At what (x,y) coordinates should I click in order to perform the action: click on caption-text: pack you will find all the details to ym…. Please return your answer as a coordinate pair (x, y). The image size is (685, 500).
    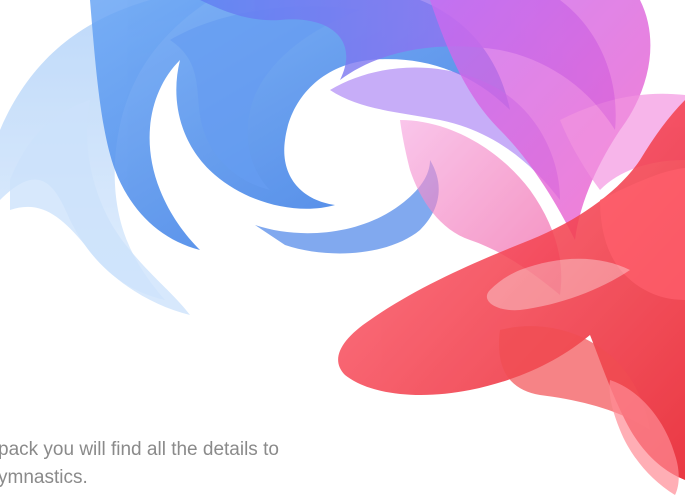
    Looking at the image, I should click on (329, 464).